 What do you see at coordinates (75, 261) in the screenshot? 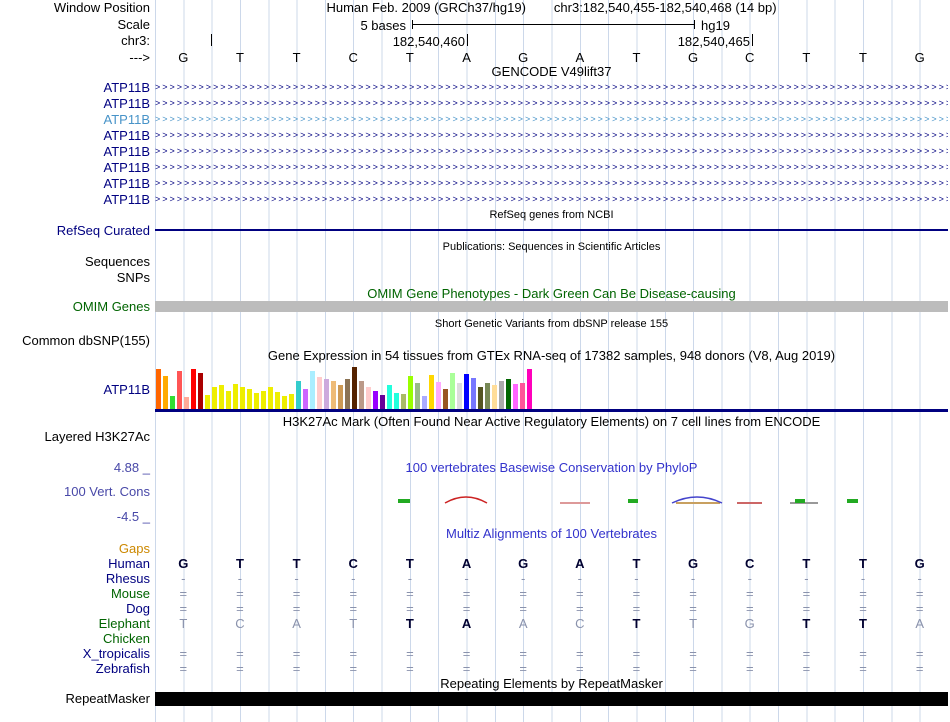
I see `label-sequences: Sequences` at bounding box center [75, 261].